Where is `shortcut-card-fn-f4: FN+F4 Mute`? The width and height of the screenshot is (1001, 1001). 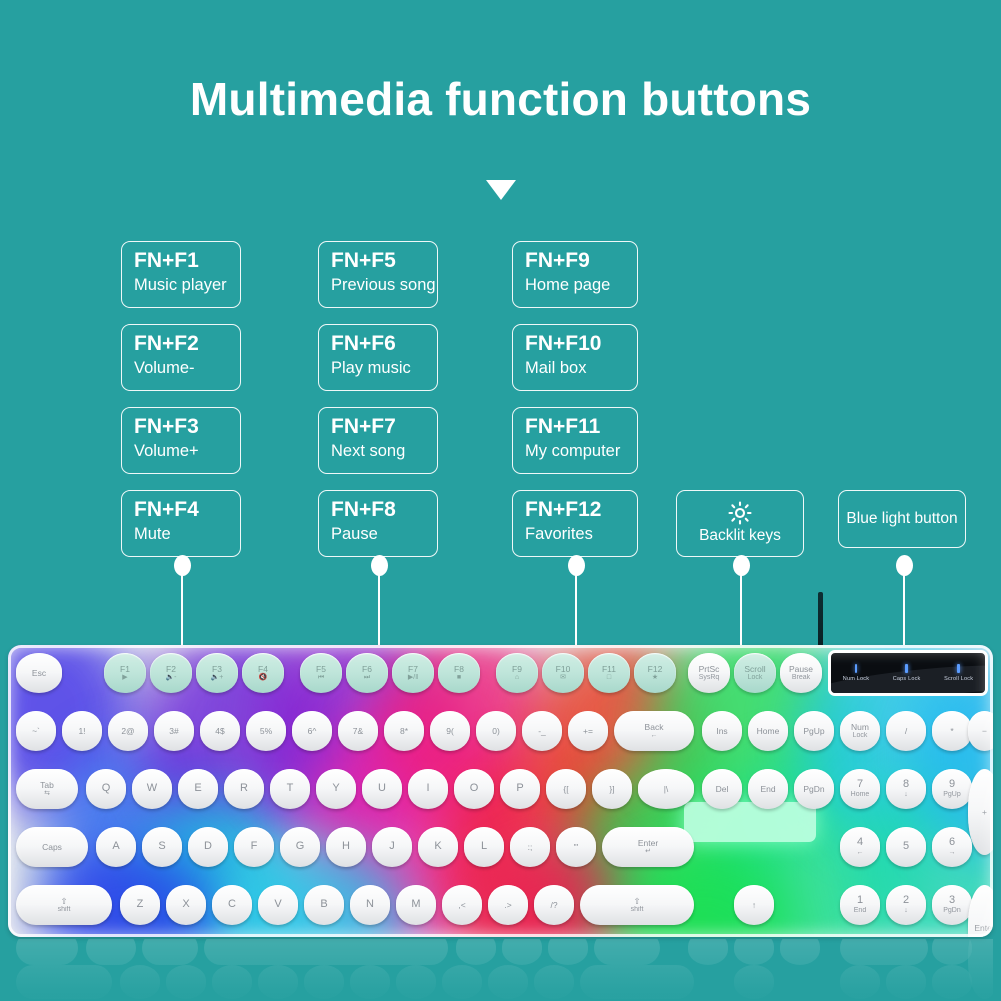 shortcut-card-fn-f4: FN+F4 Mute is located at coordinates (181, 523).